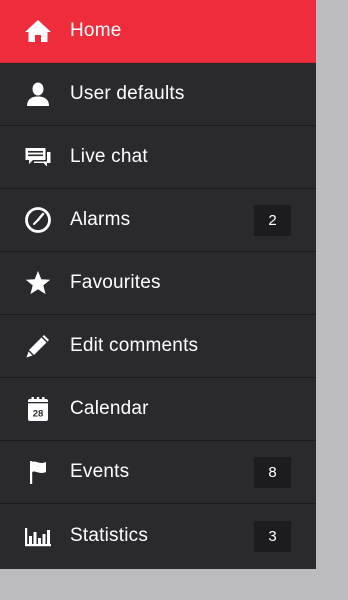 The height and width of the screenshot is (600, 348). What do you see at coordinates (272, 472) in the screenshot?
I see `count-badge: 8` at bounding box center [272, 472].